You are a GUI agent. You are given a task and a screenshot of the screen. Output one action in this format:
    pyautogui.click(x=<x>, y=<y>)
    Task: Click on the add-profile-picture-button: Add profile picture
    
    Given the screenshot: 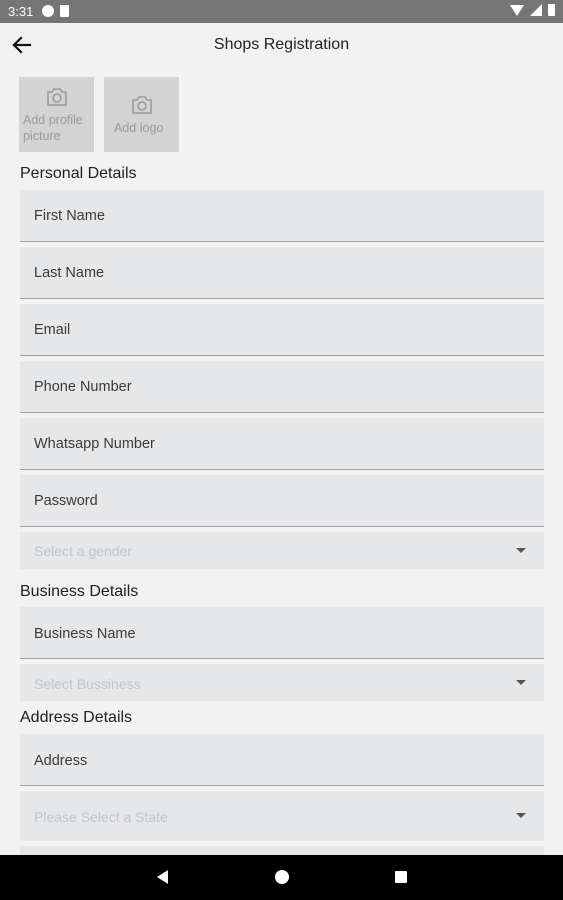 What is the action you would take?
    pyautogui.click(x=56, y=114)
    